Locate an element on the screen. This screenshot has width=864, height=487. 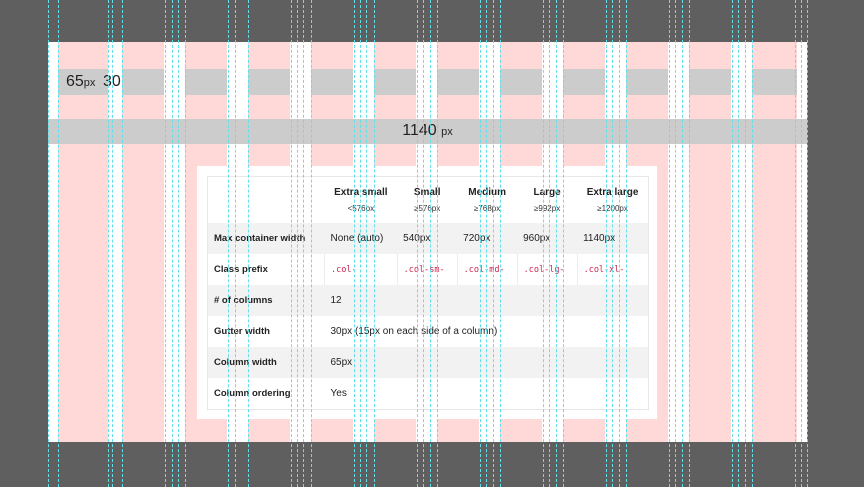
table-cell: 1140px is located at coordinates (599, 238).